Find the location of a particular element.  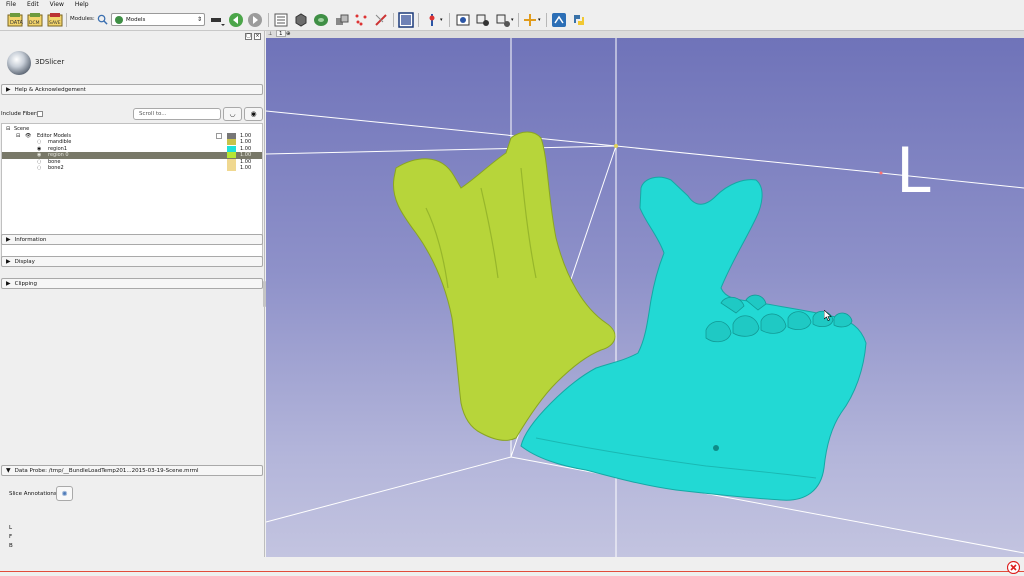

menu-file: File is located at coordinates (11, 4).